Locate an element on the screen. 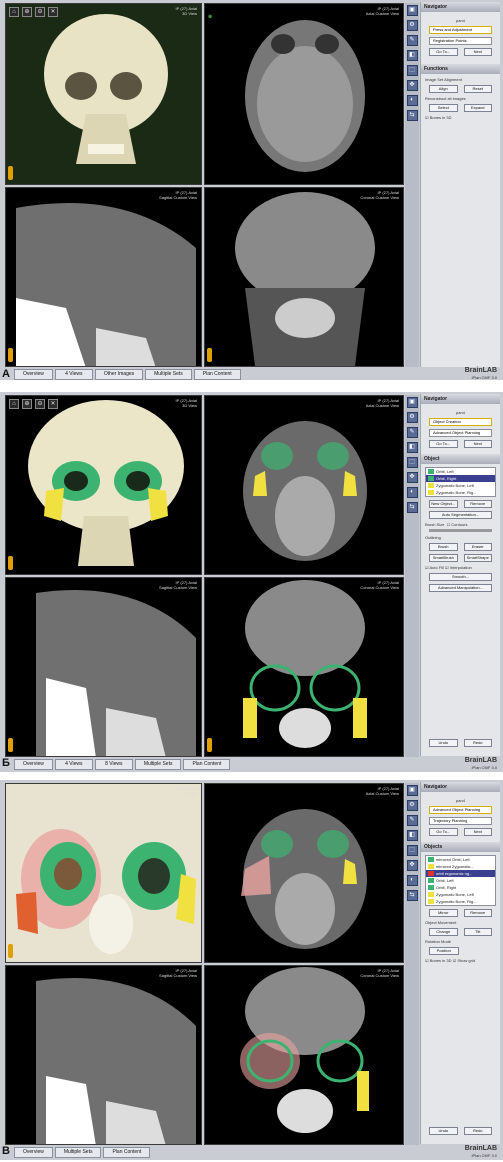  workflow-step-next: Registration Points is located at coordinates (460, 41).